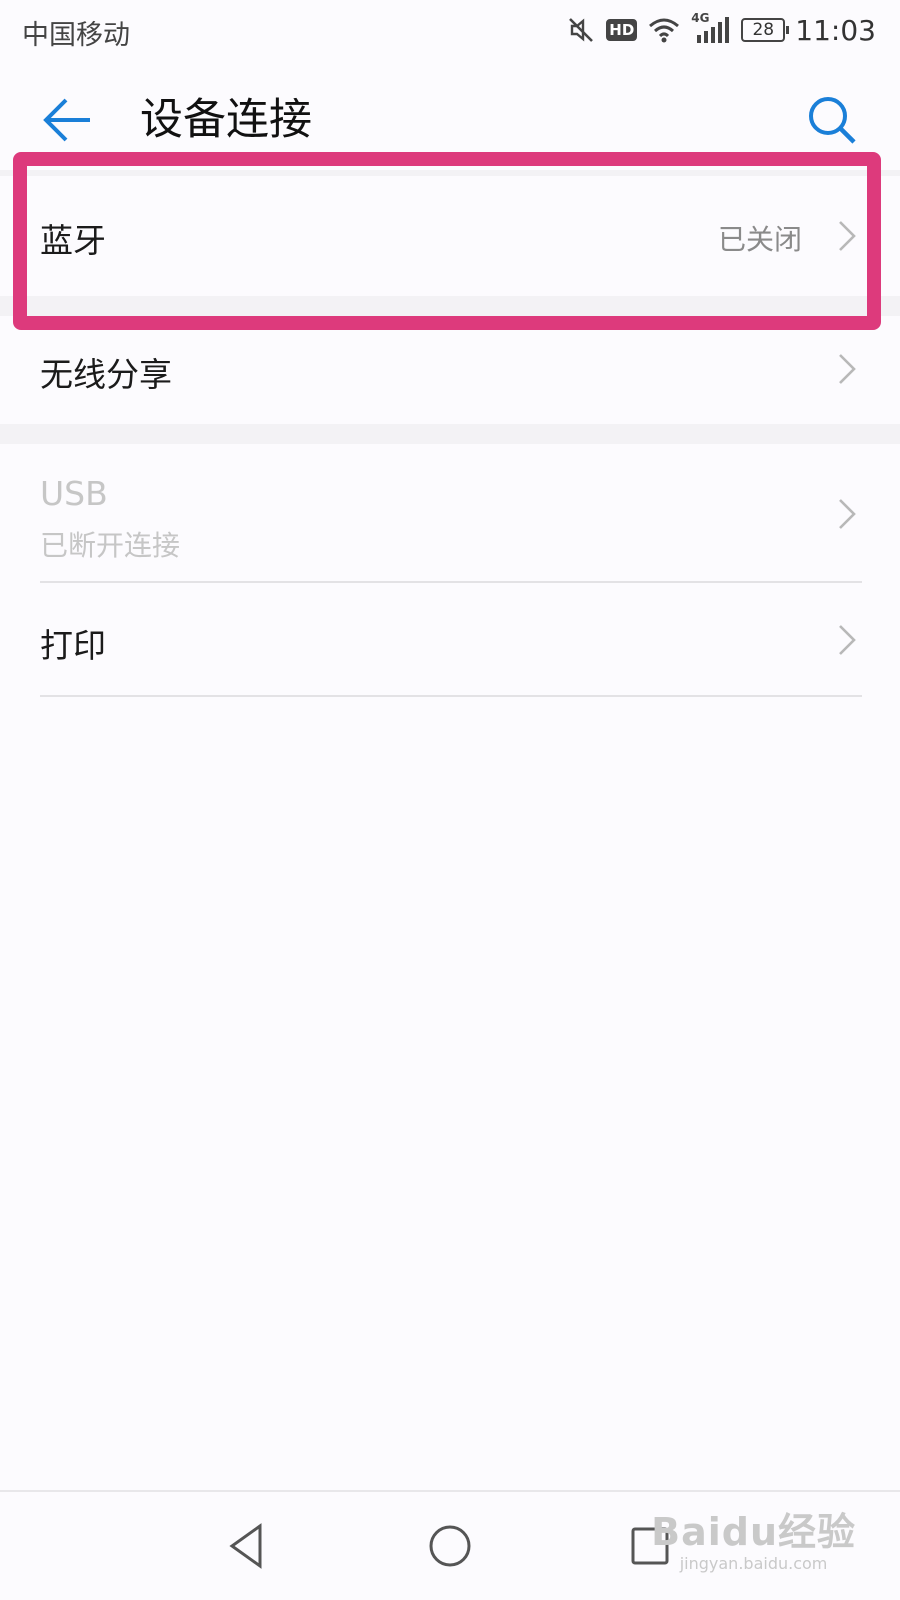 This screenshot has height=1600, width=900. Describe the element at coordinates (106, 374) in the screenshot. I see `list-item-title: 无线分享` at that location.